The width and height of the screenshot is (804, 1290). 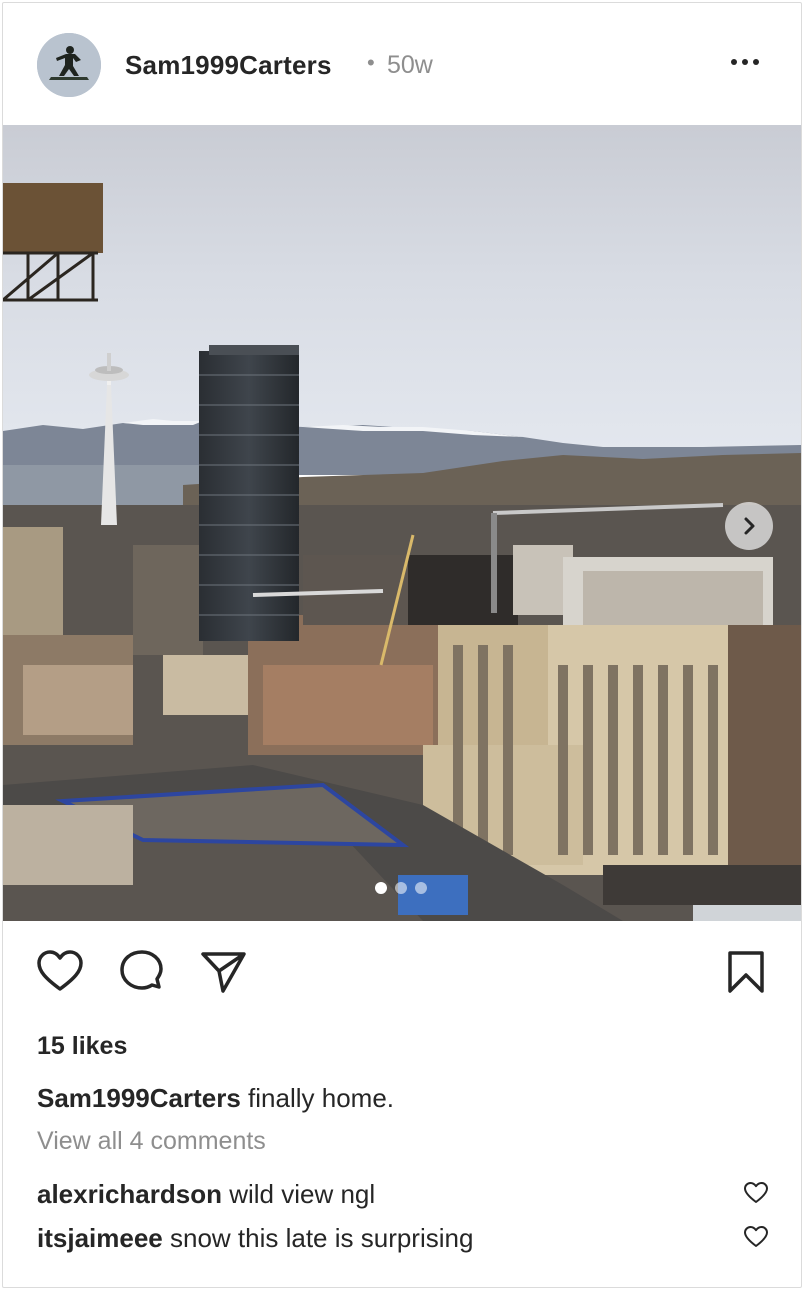 What do you see at coordinates (224, 972) in the screenshot?
I see `paper-plane-icon` at bounding box center [224, 972].